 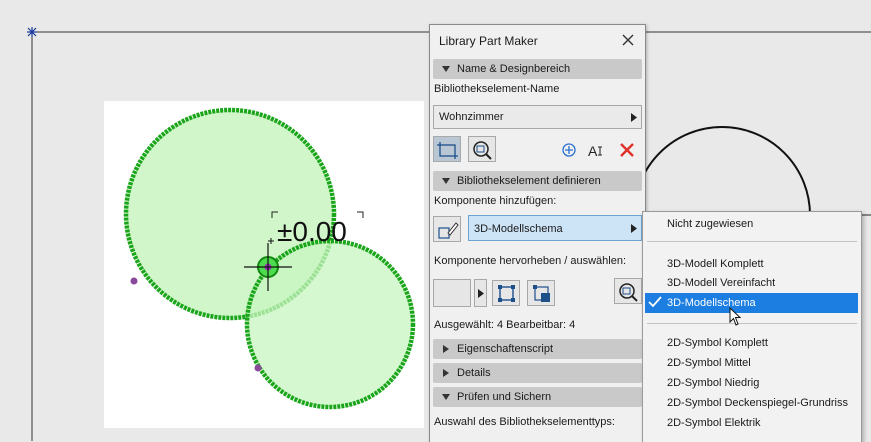 What do you see at coordinates (593, 151) in the screenshot?
I see `svg-text: A` at bounding box center [593, 151].